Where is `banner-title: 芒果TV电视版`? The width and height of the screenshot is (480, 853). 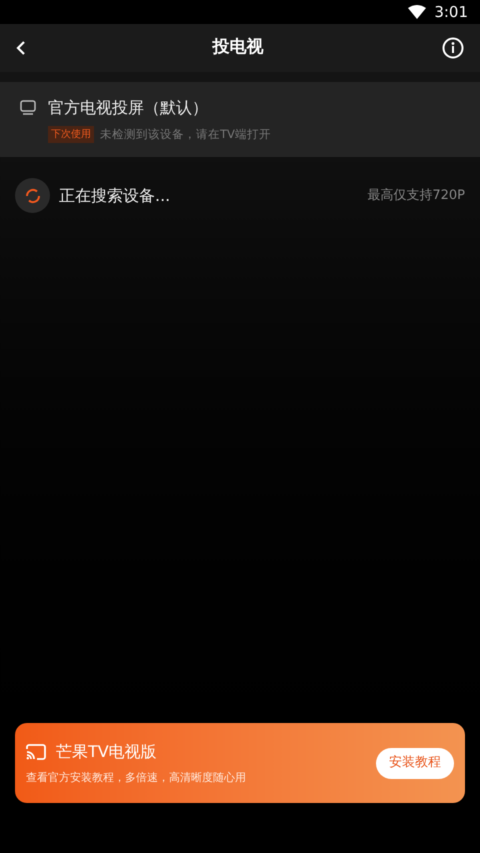
banner-title: 芒果TV电视版 is located at coordinates (106, 751).